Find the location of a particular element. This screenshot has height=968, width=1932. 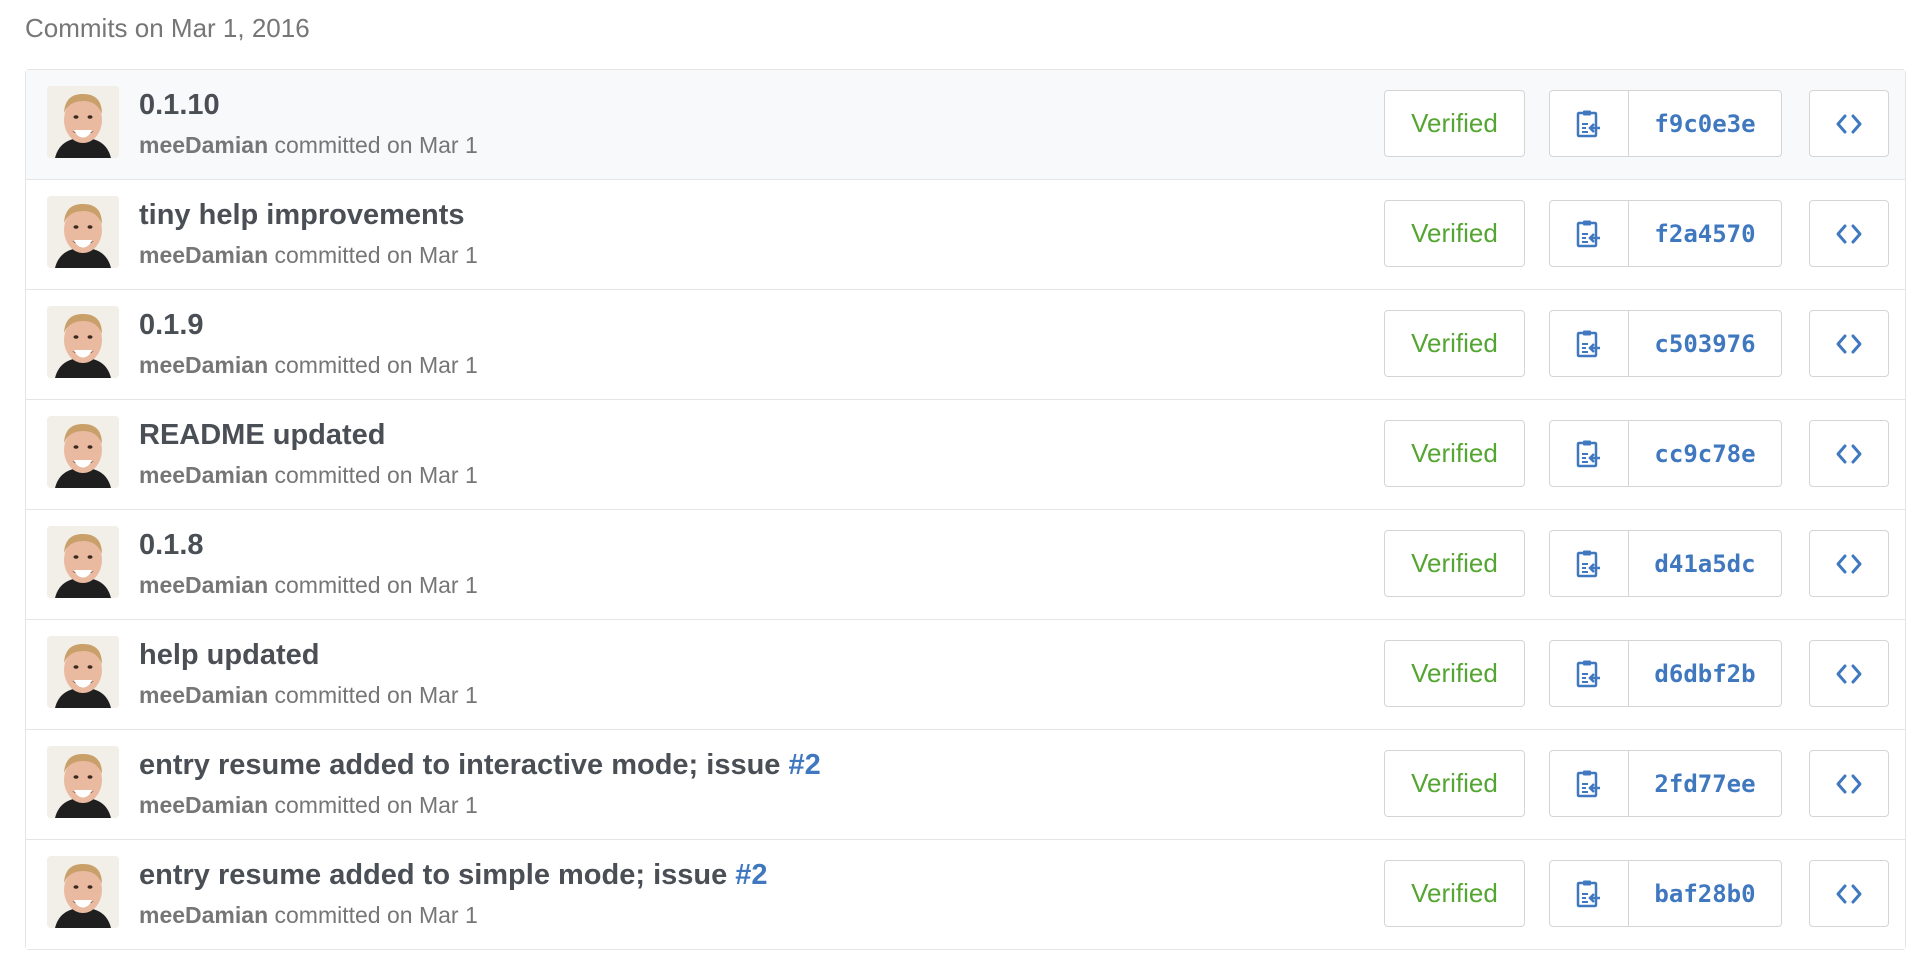

sha-button-group: cc9c78e is located at coordinates (1665, 453).